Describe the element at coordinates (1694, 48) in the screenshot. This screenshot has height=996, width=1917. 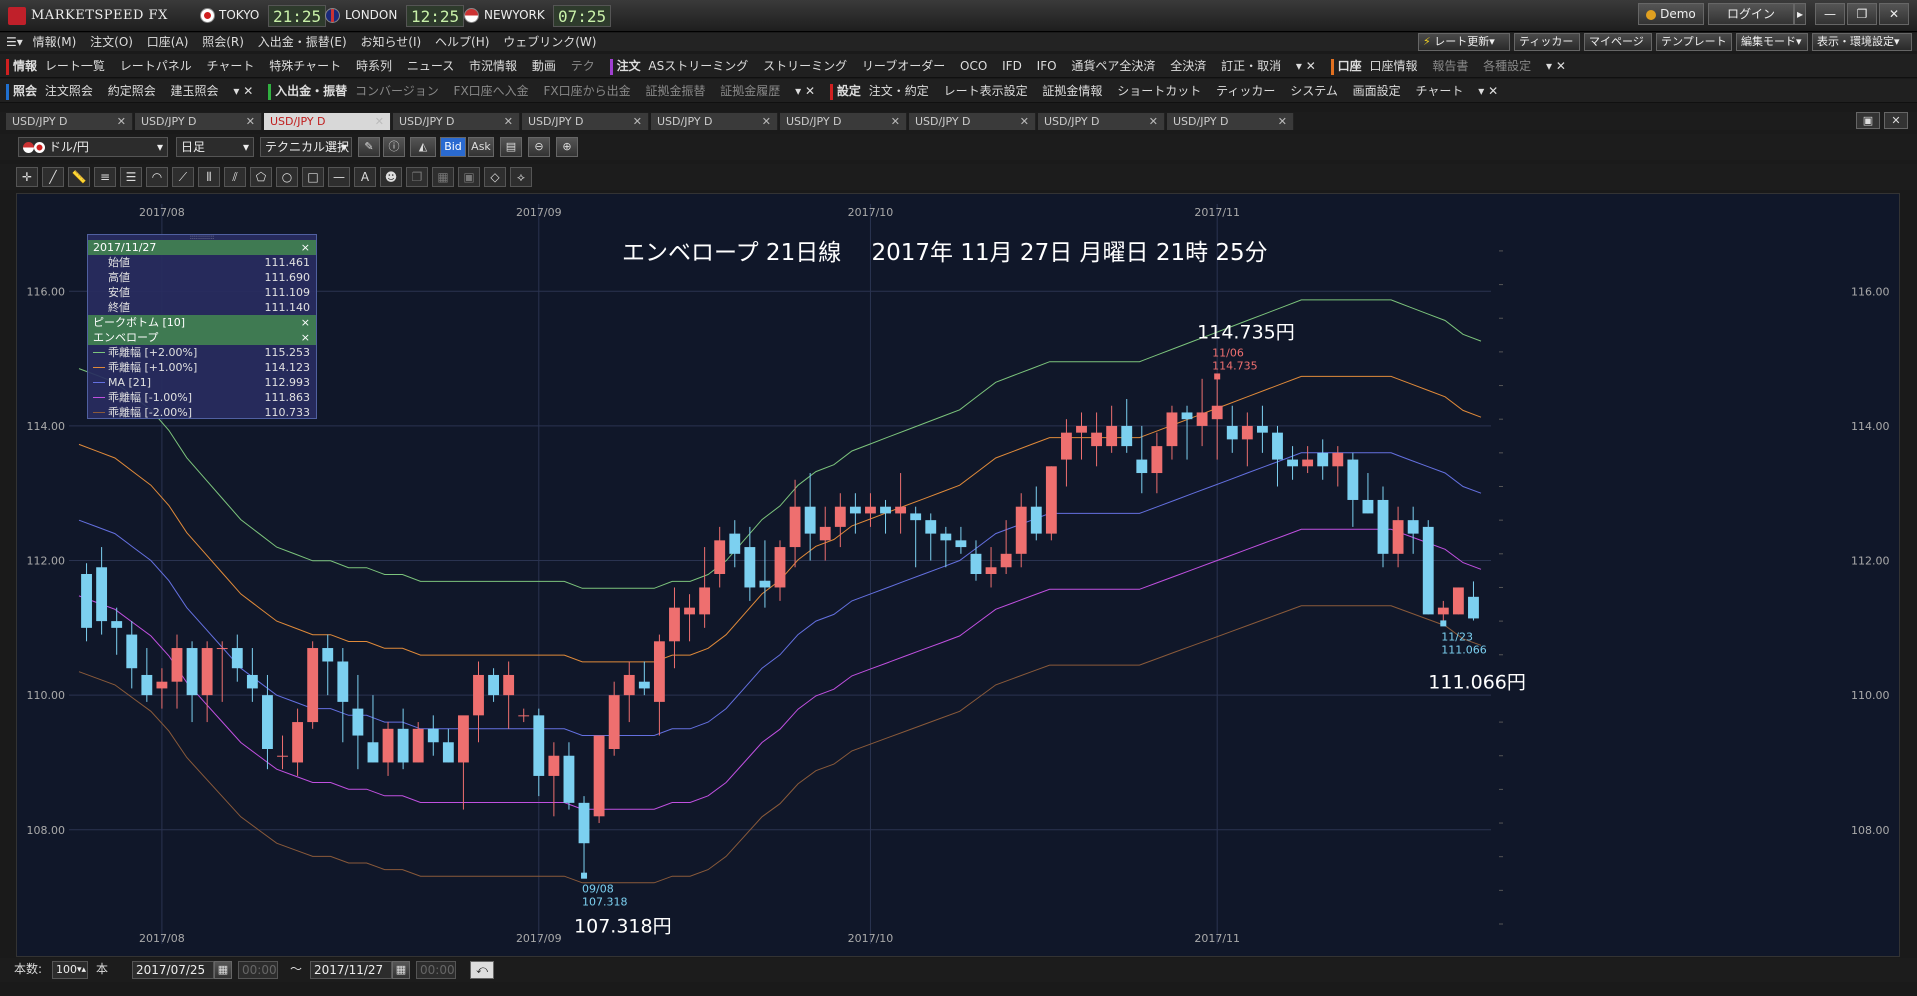
I see `template-button: テンプレート▾` at that location.